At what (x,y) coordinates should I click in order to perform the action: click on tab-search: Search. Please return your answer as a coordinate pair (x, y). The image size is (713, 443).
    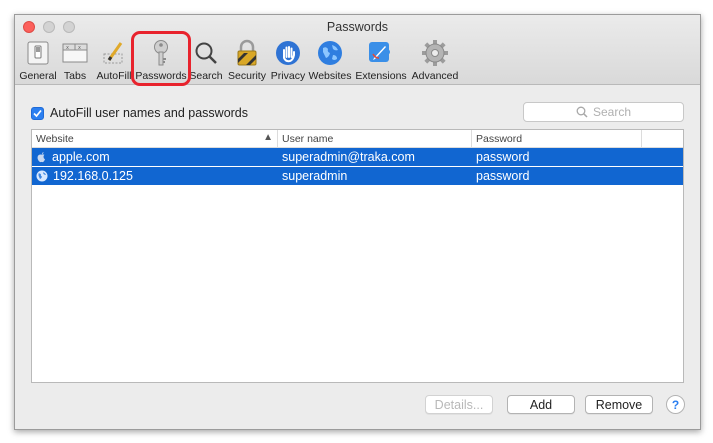
    Looking at the image, I should click on (206, 60).